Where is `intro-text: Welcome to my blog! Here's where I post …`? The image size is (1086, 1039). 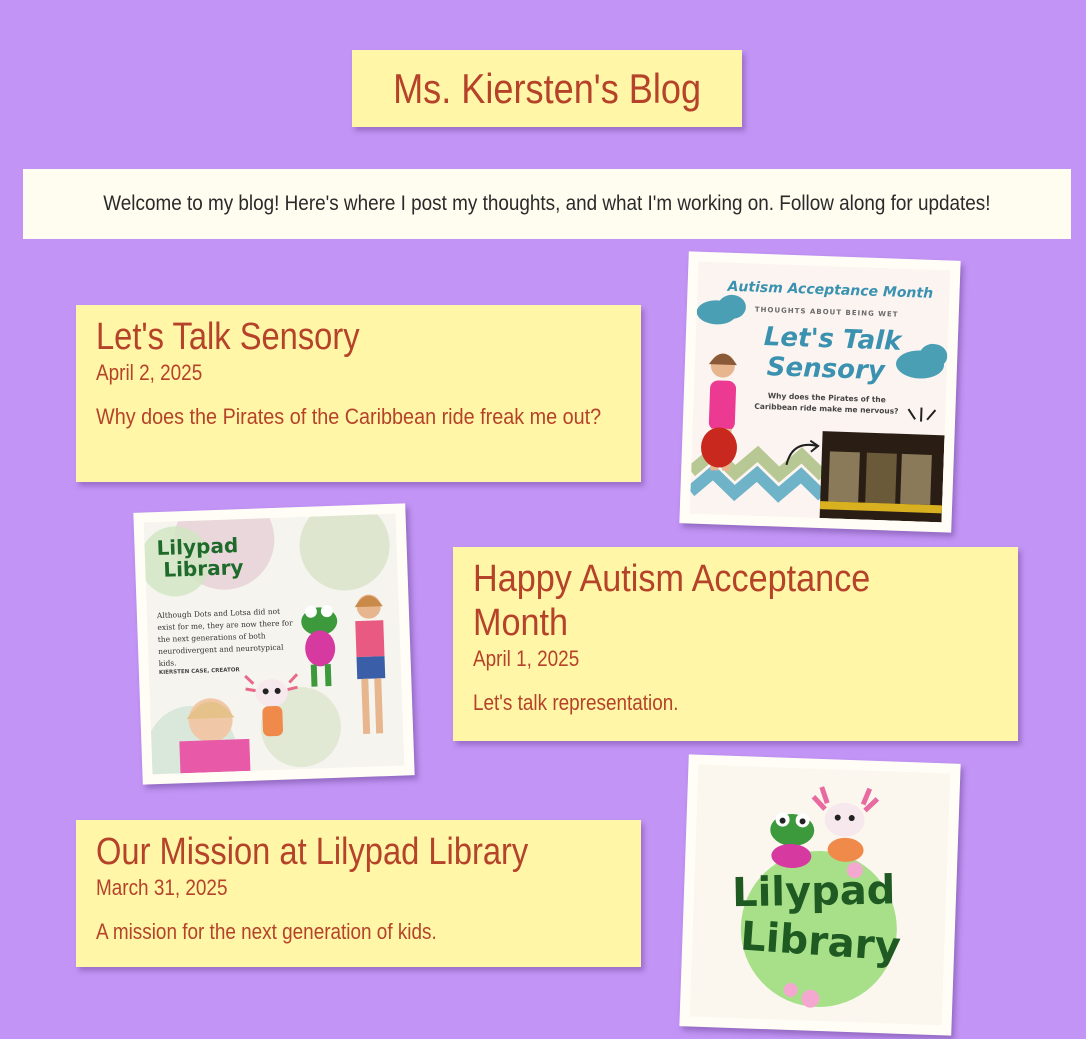
intro-text: Welcome to my blog! Here's where I post … is located at coordinates (547, 203).